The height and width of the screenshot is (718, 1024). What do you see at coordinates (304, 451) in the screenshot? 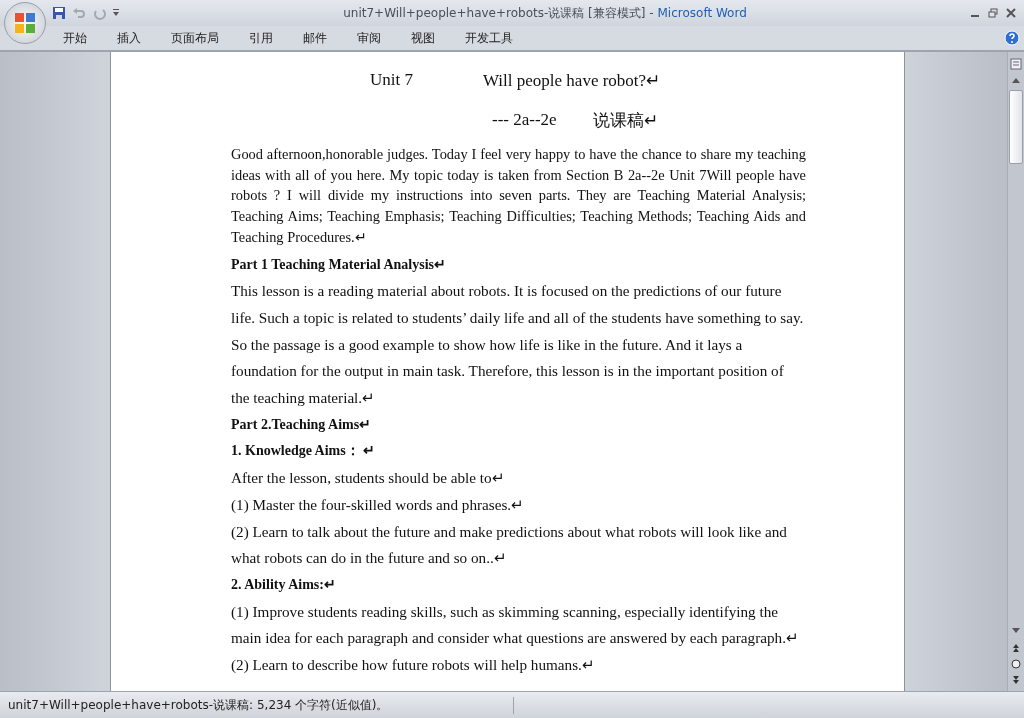
I see `section-heading: 1. Knowledge Aims： ↵` at bounding box center [304, 451].